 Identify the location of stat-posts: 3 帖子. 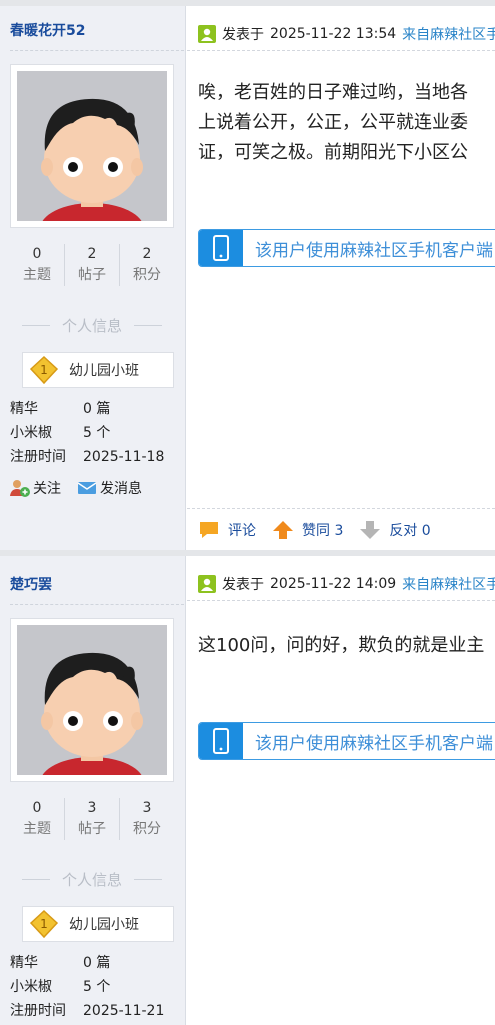
(92, 819).